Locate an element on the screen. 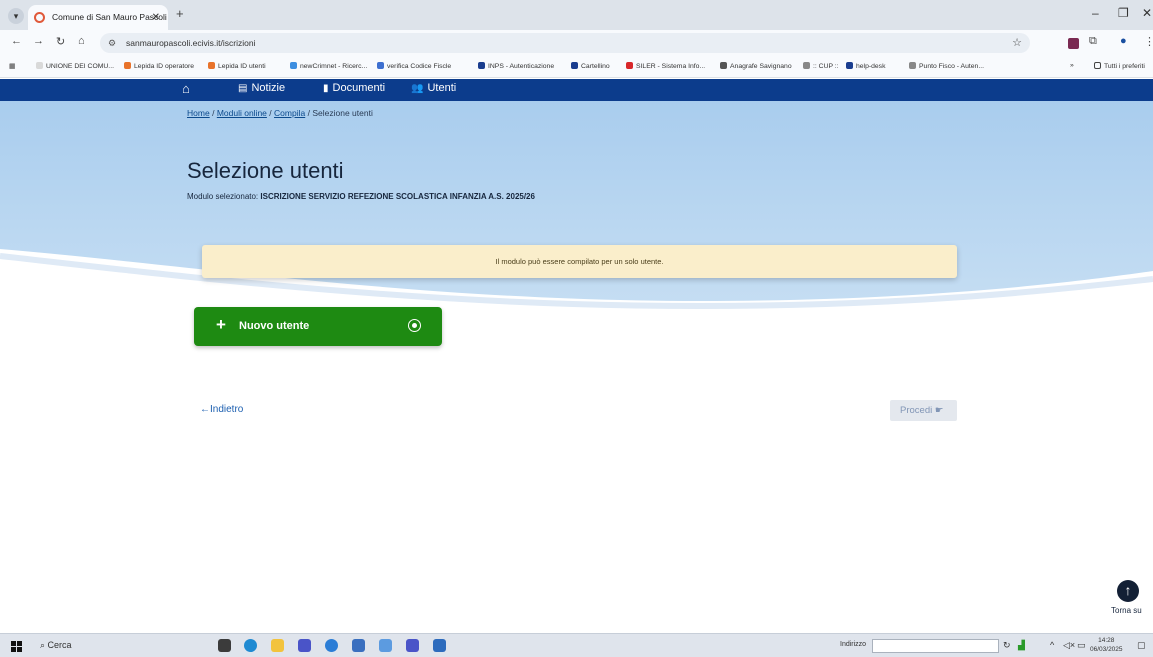 The image size is (1153, 657). menu-icon: ⋮ is located at coordinates (1148, 41).